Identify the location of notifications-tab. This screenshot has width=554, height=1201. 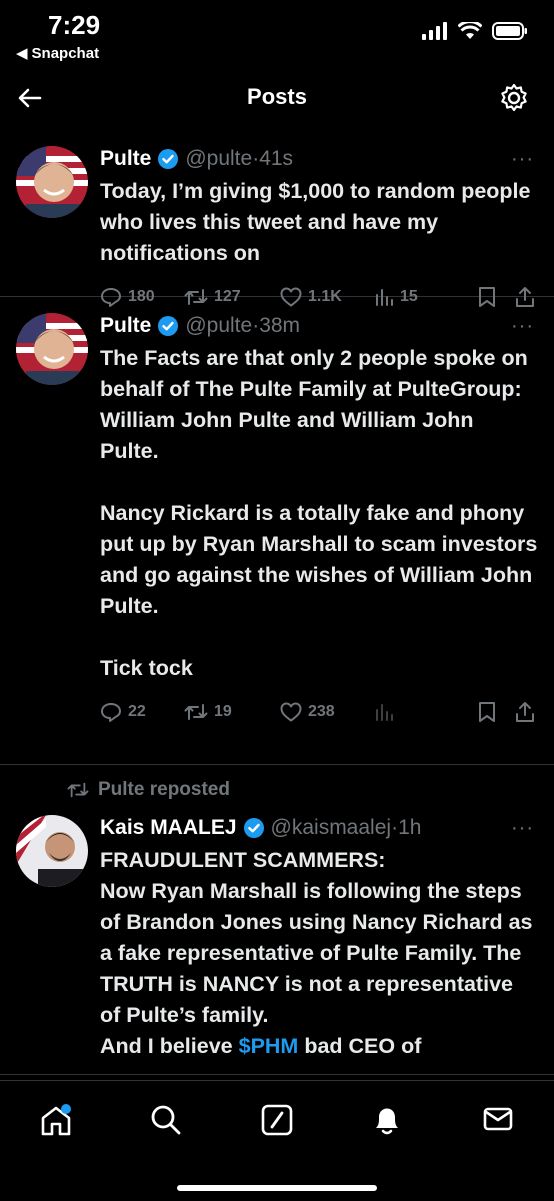
(387, 1122).